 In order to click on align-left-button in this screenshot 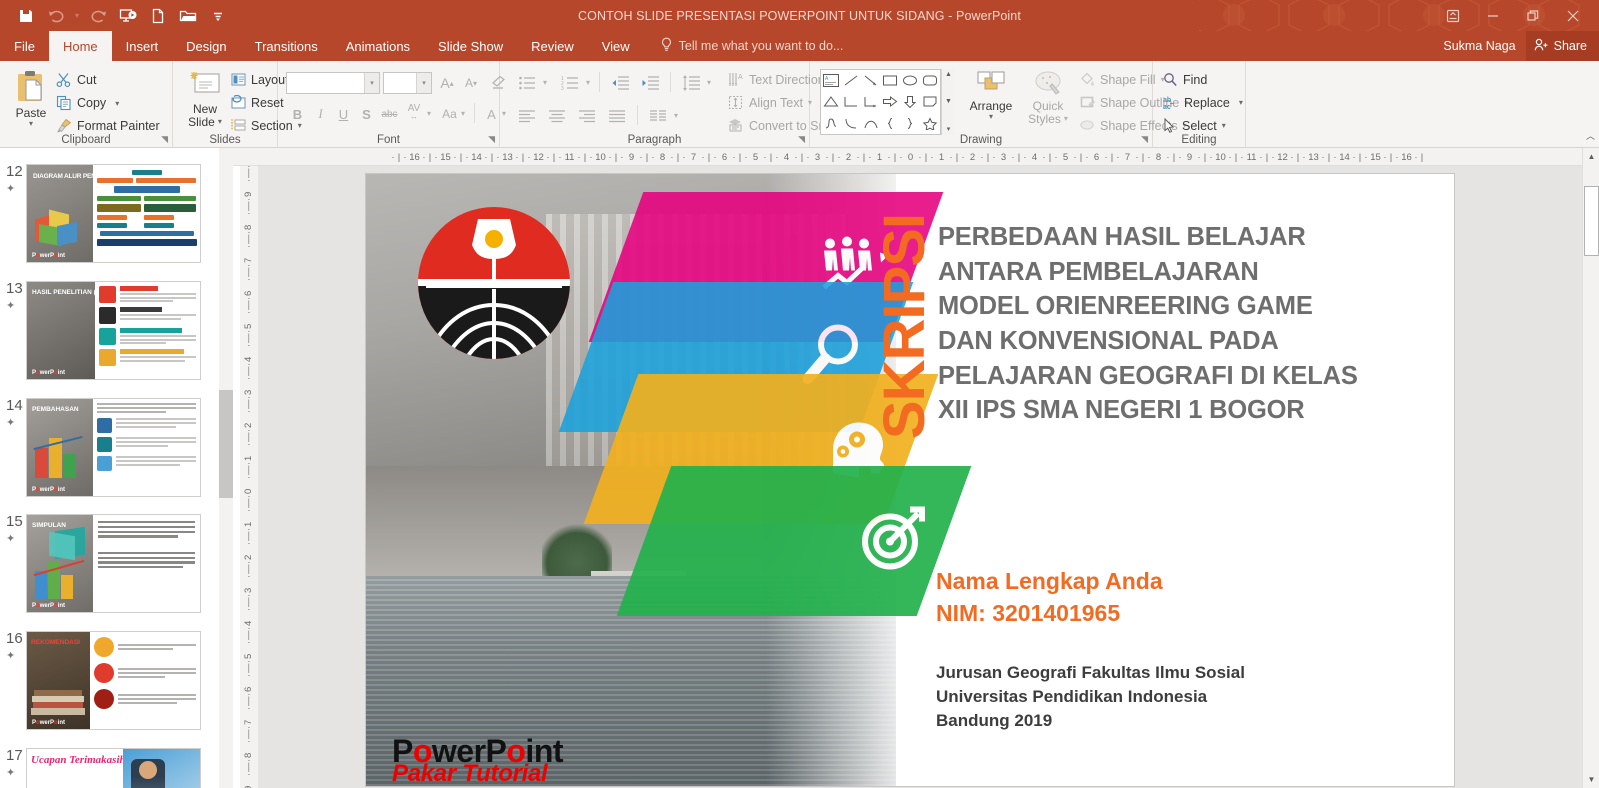, I will do `click(527, 116)`.